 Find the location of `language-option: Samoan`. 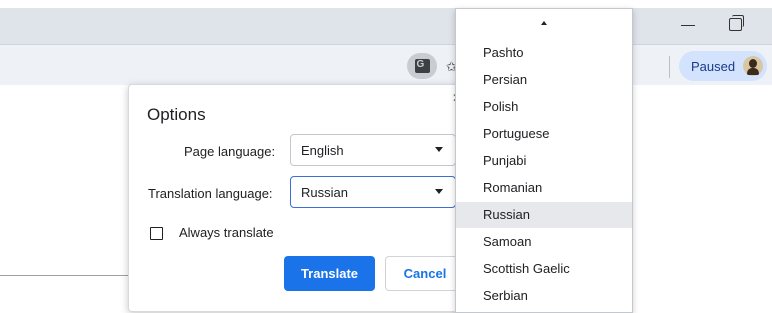

language-option: Samoan is located at coordinates (544, 242).